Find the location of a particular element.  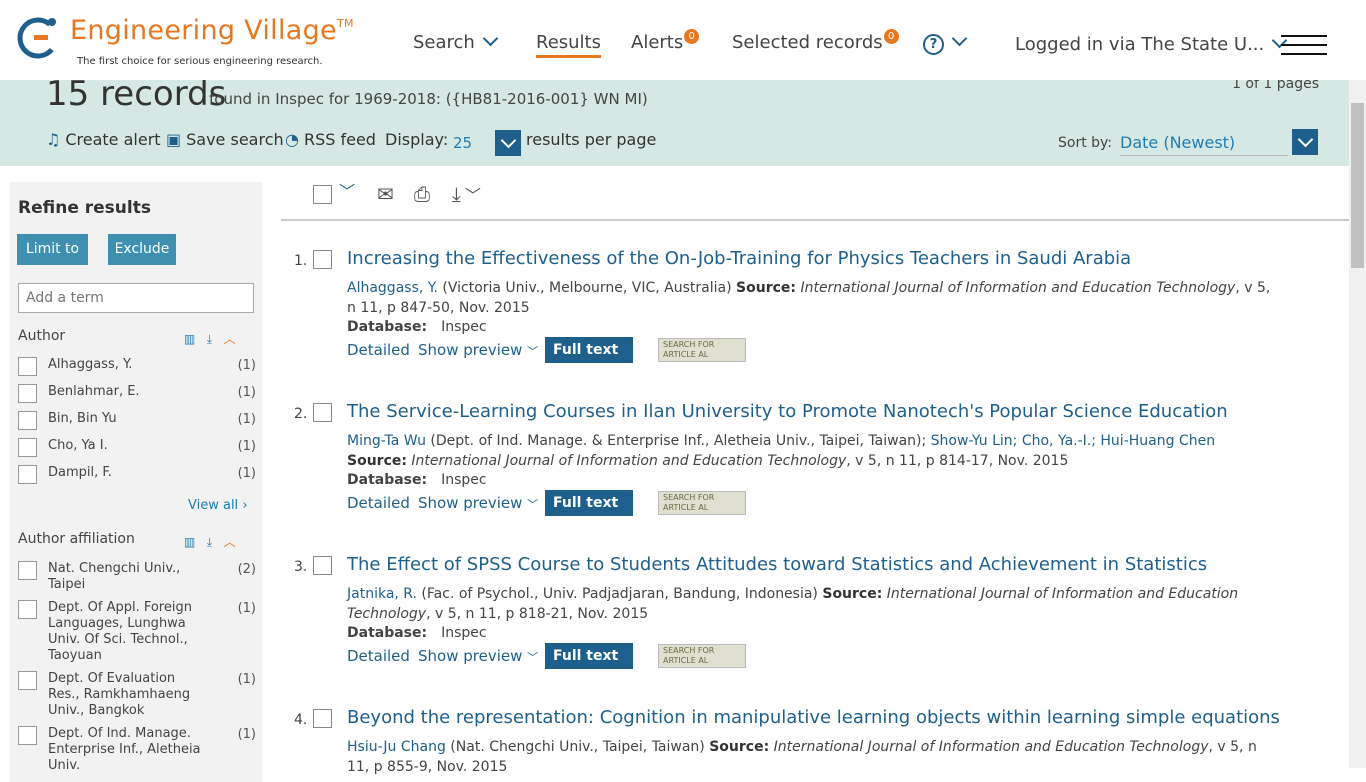

author-facet-header: Author is located at coordinates (41, 336).